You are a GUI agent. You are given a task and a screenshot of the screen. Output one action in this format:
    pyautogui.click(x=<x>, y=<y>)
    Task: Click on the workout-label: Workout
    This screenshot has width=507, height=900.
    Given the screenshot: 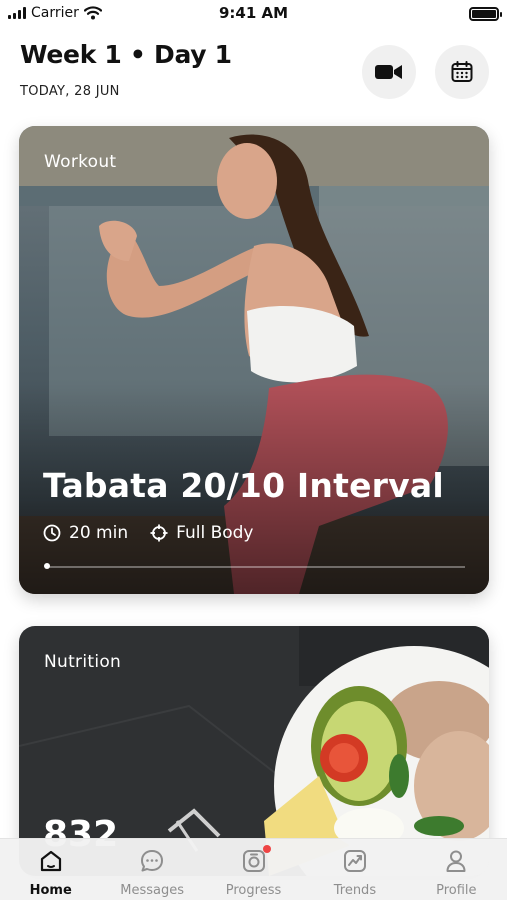 What is the action you would take?
    pyautogui.click(x=80, y=162)
    